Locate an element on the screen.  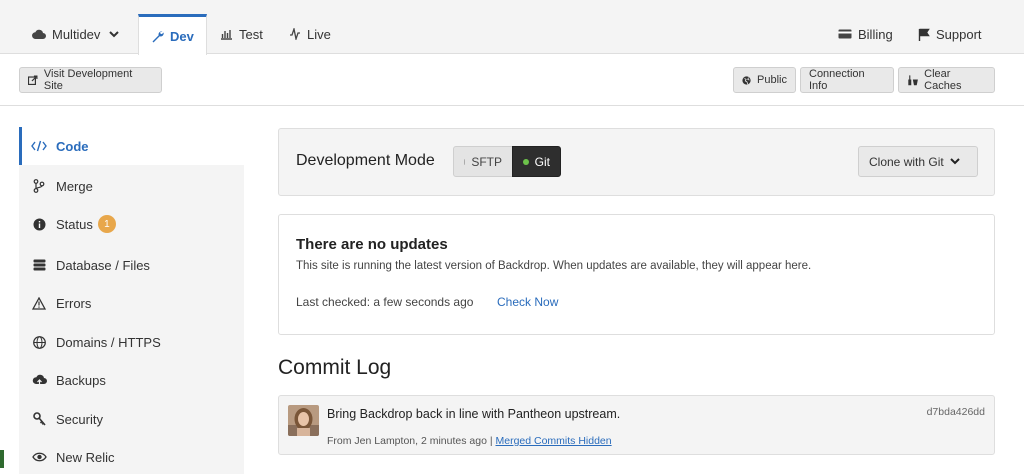
sidebar-item-label: Security is located at coordinates (79, 419).